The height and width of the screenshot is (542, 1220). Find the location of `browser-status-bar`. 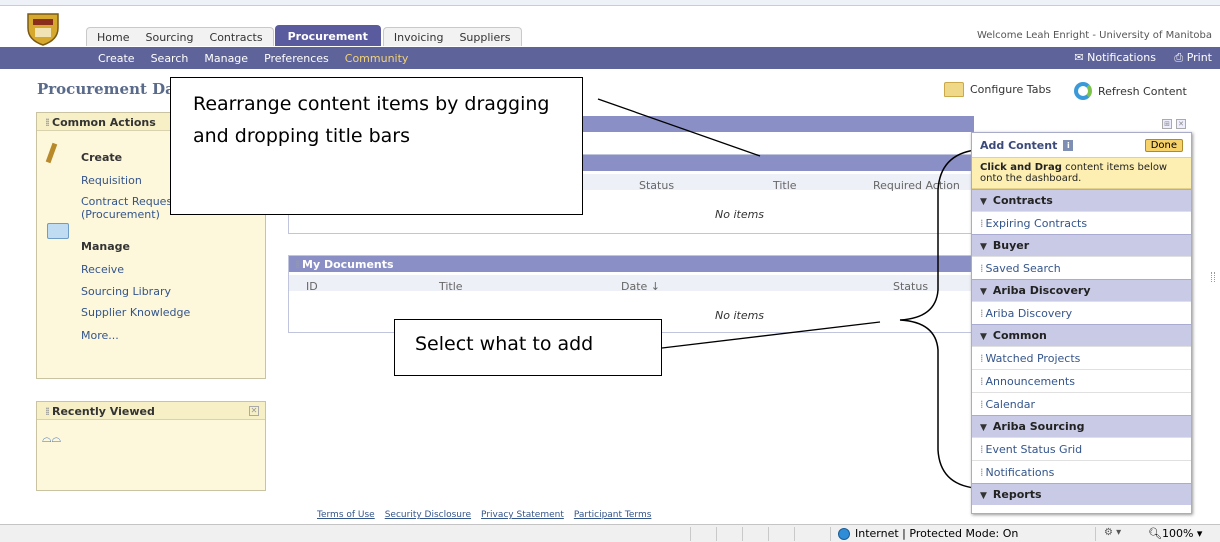

browser-status-bar is located at coordinates (610, 533).